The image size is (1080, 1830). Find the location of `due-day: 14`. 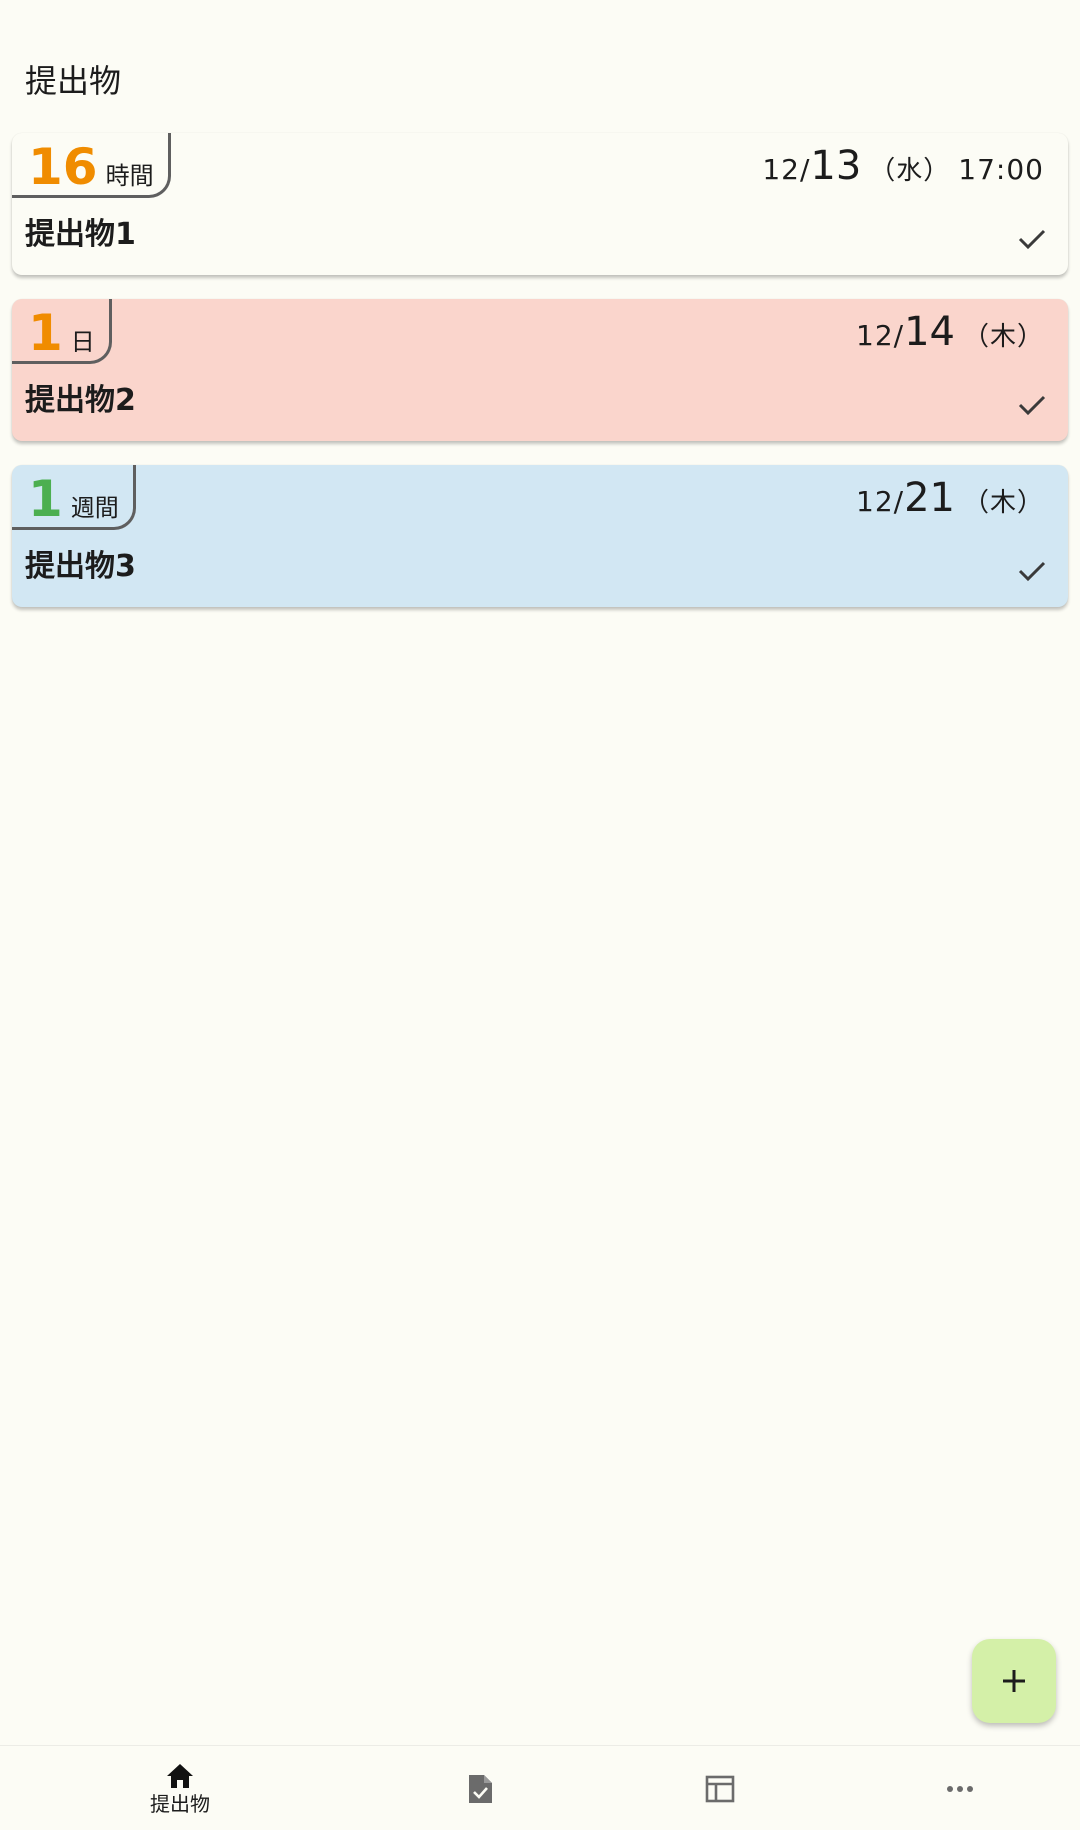

due-day: 14 is located at coordinates (929, 332).